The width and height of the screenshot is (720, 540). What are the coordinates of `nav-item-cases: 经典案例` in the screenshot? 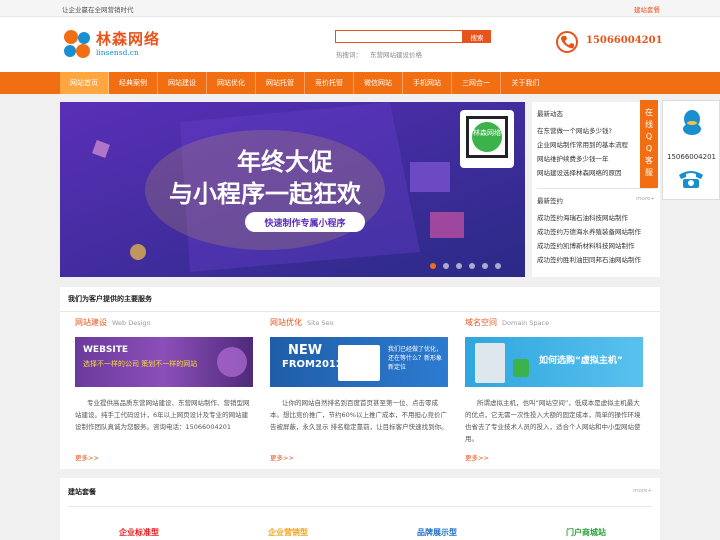 It's located at (133, 83).